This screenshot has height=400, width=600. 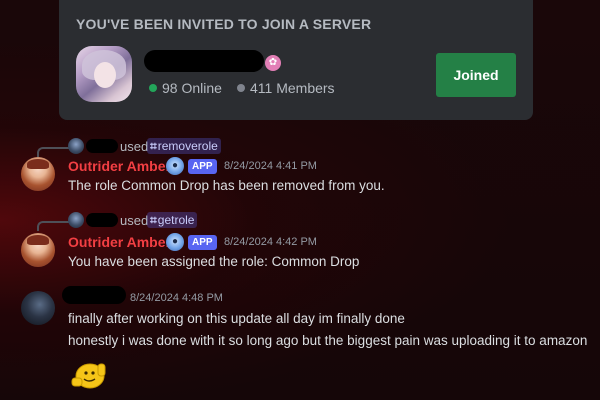 I want to click on members-count: 411 Members, so click(x=286, y=88).